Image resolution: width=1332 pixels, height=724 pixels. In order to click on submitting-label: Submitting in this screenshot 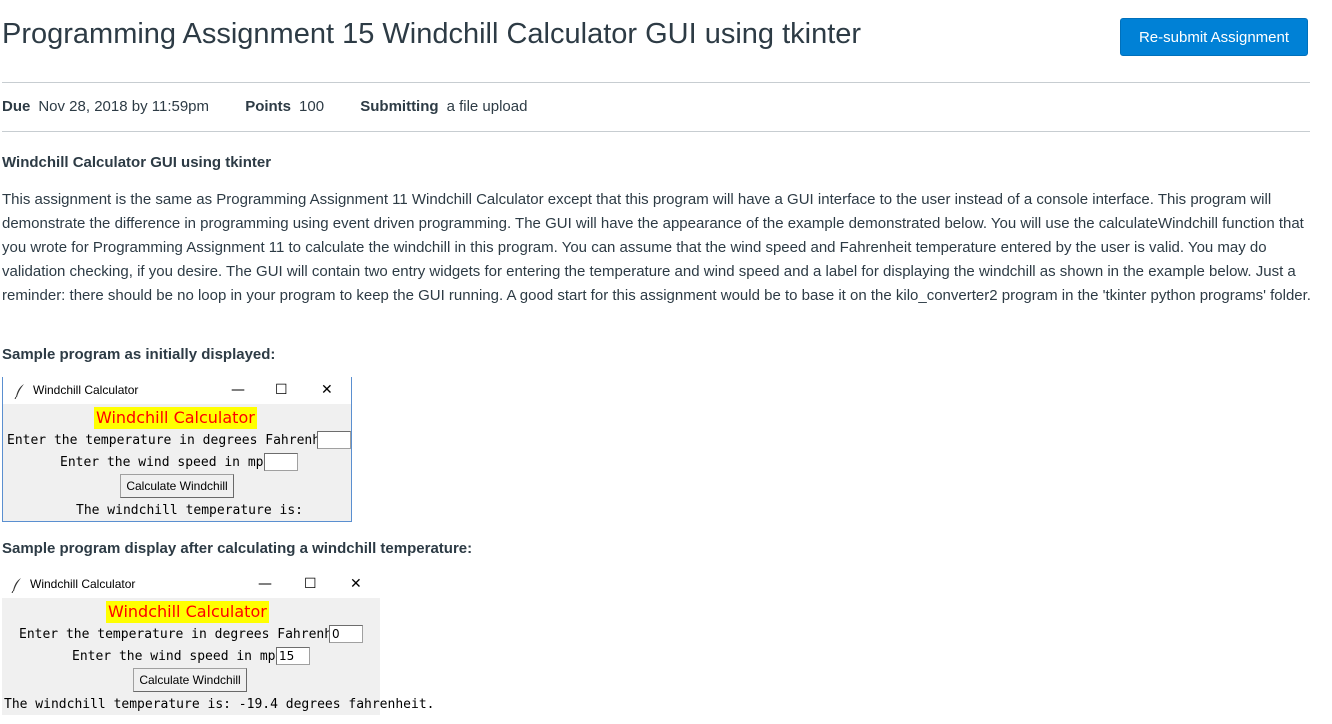, I will do `click(399, 106)`.